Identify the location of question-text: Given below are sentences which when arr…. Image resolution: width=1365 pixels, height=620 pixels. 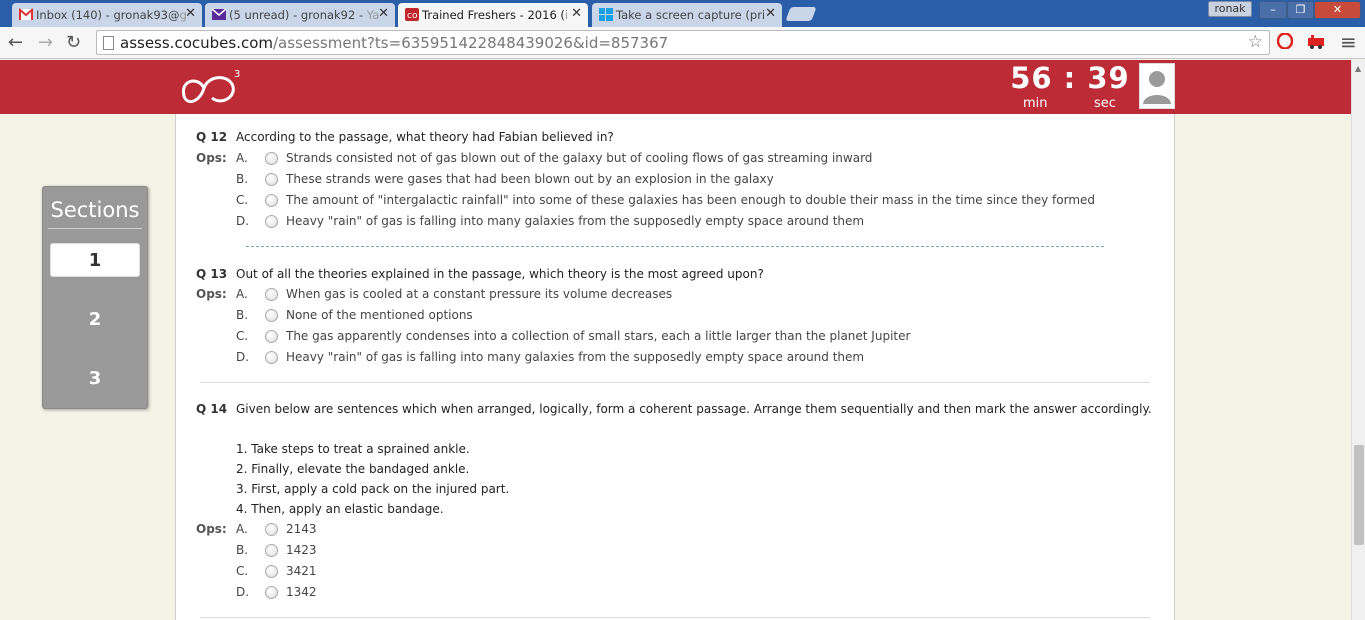
(694, 409).